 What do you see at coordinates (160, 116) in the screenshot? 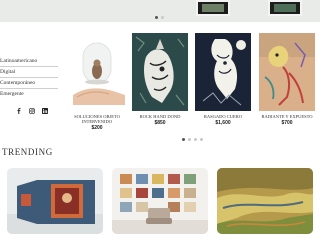
I see `product-title: Rock Hand Dond` at bounding box center [160, 116].